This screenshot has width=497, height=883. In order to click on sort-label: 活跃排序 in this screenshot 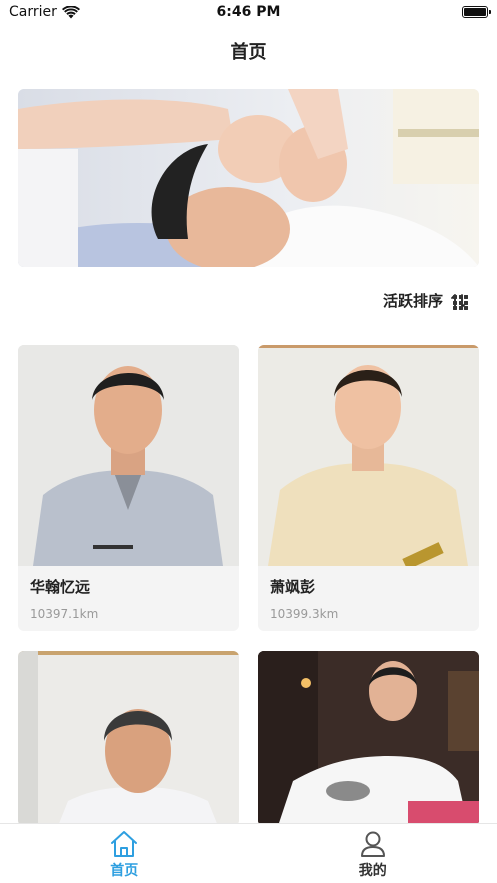, I will do `click(412, 301)`.